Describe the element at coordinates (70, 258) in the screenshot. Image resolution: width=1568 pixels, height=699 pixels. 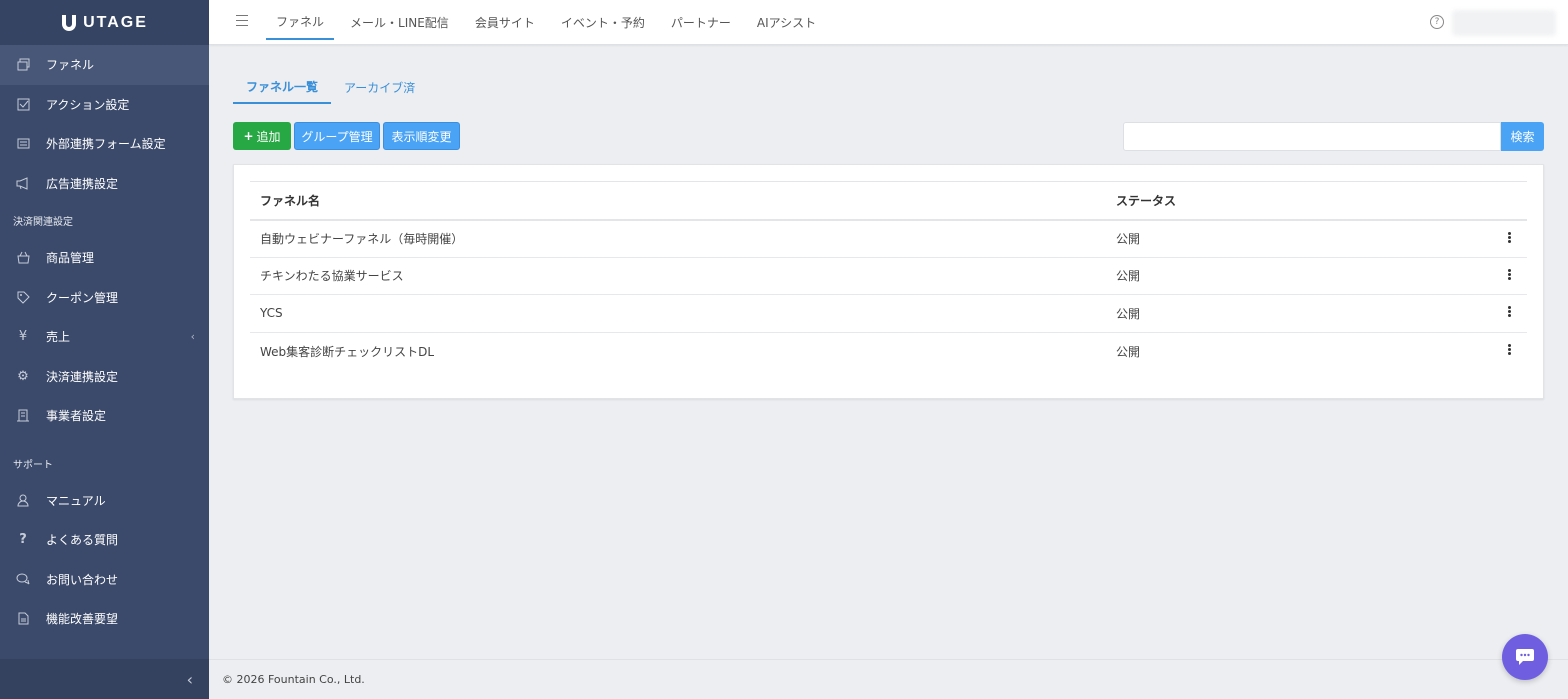
I see `sidebar-item-label: 商品管理` at that location.